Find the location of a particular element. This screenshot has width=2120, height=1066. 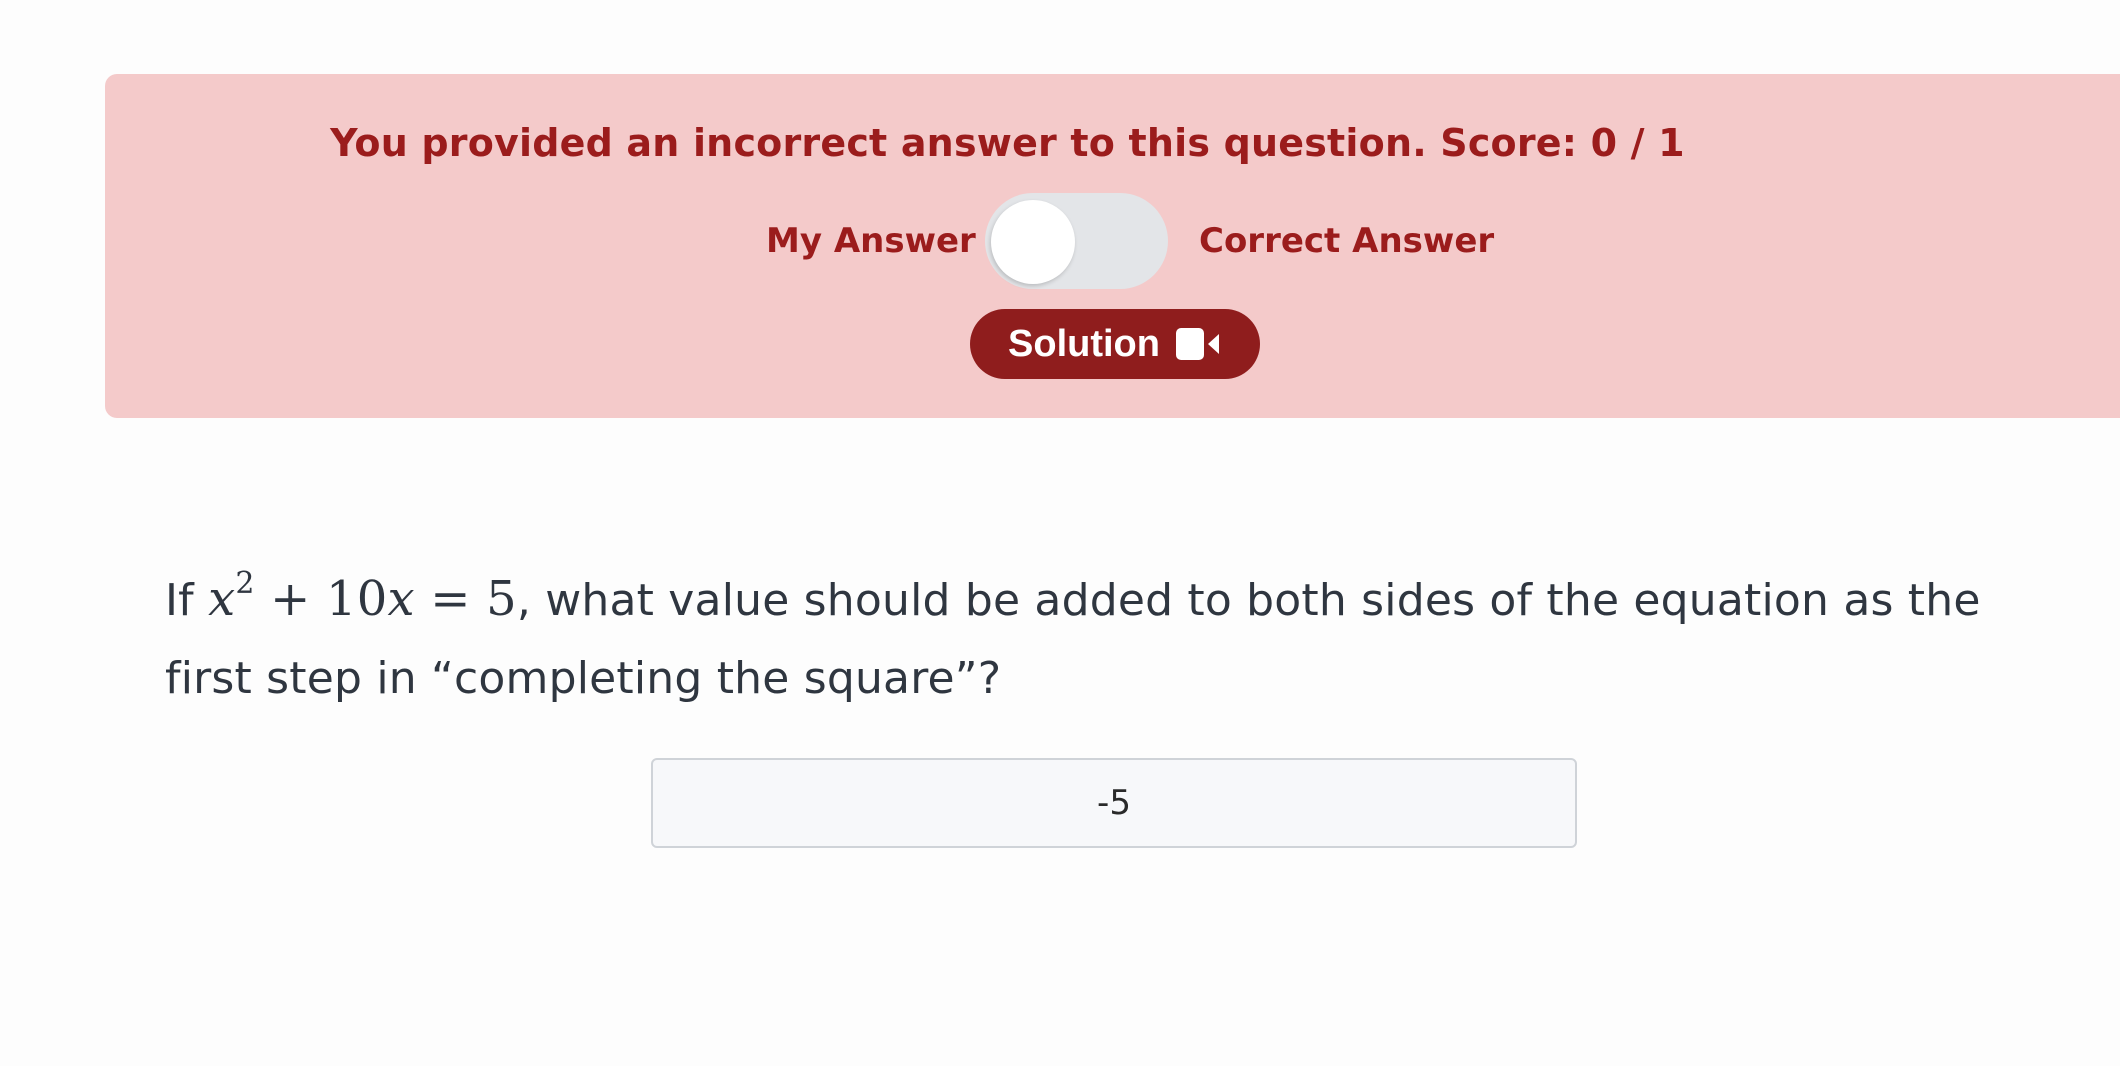

answer-field: -5 is located at coordinates (1114, 803).